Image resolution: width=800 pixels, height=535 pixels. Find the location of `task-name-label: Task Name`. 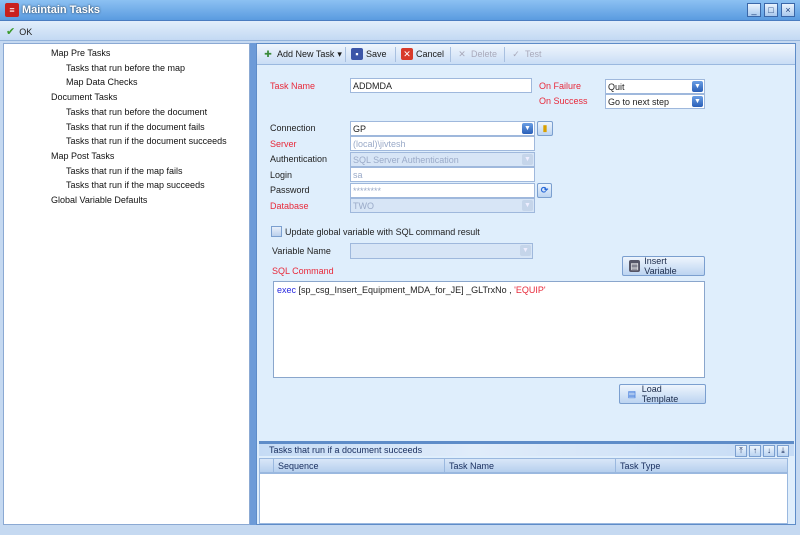

task-name-label: Task Name is located at coordinates (293, 86).